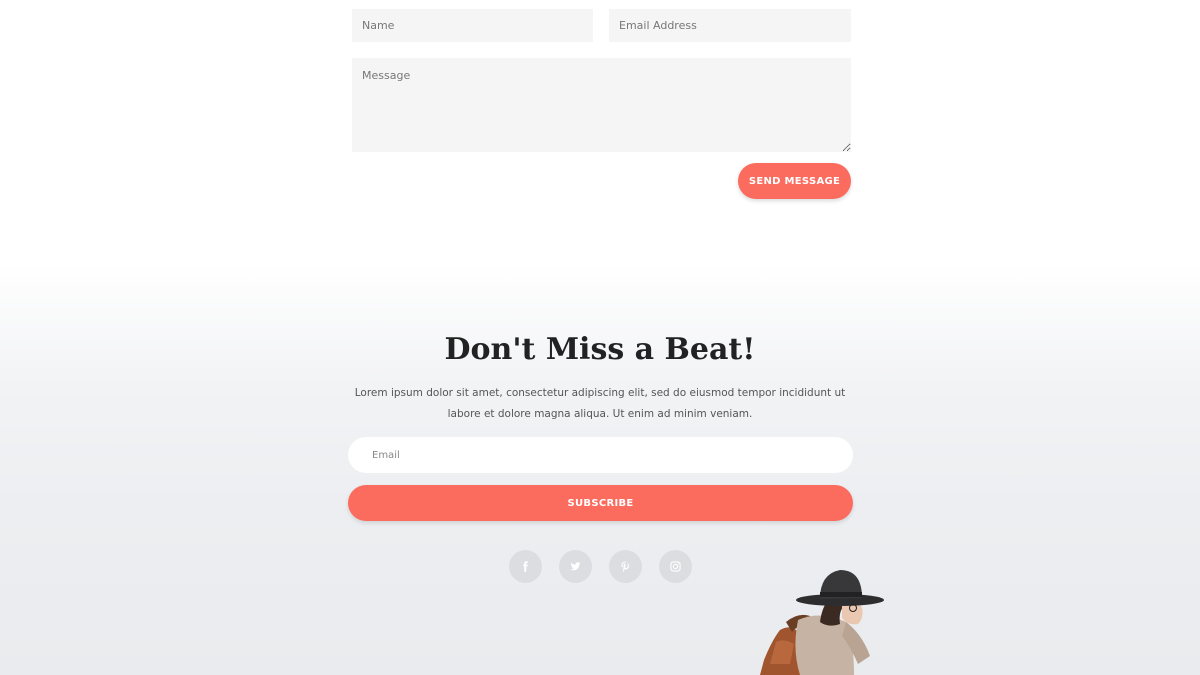  Describe the element at coordinates (730, 25) in the screenshot. I see `email-address-field` at that location.